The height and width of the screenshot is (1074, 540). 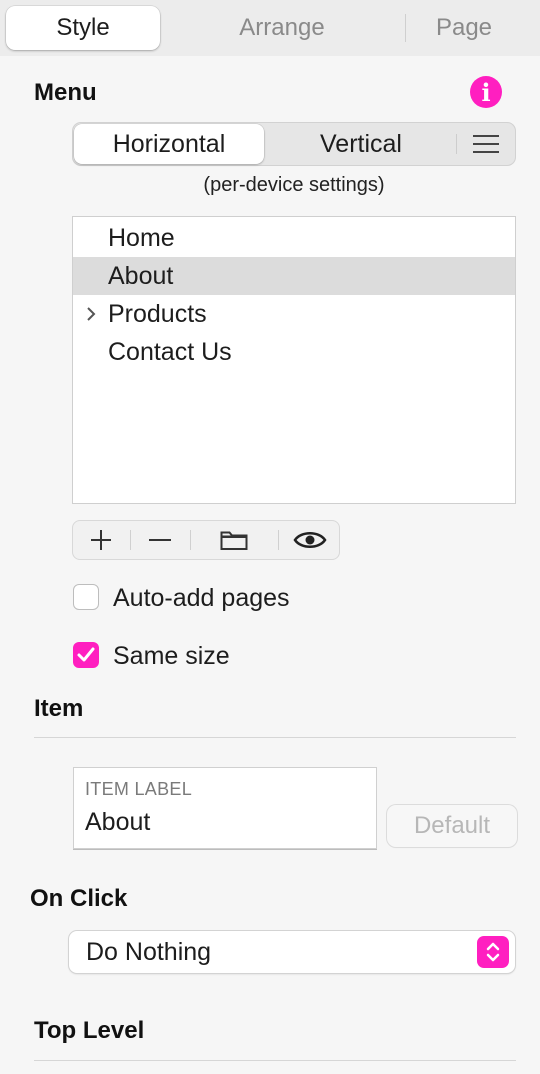 I want to click on tab-arrange: Arrange, so click(x=282, y=28).